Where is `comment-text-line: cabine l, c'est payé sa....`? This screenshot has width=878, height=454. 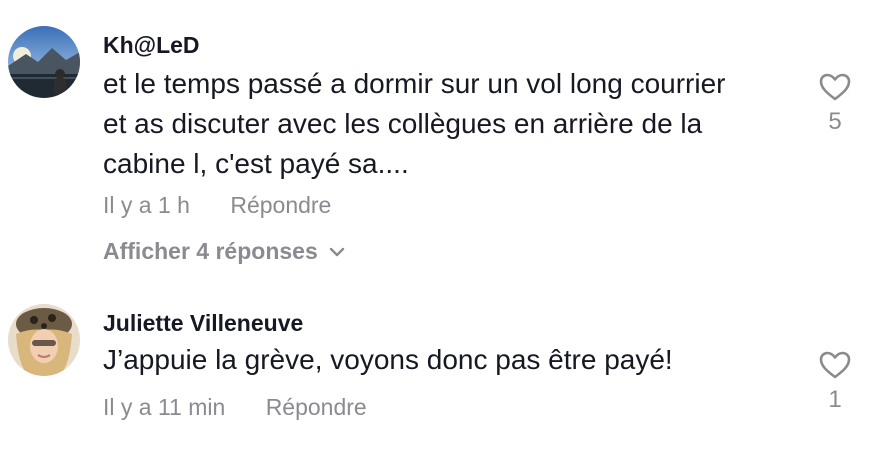
comment-text-line: cabine l, c'est payé sa.... is located at coordinates (256, 163).